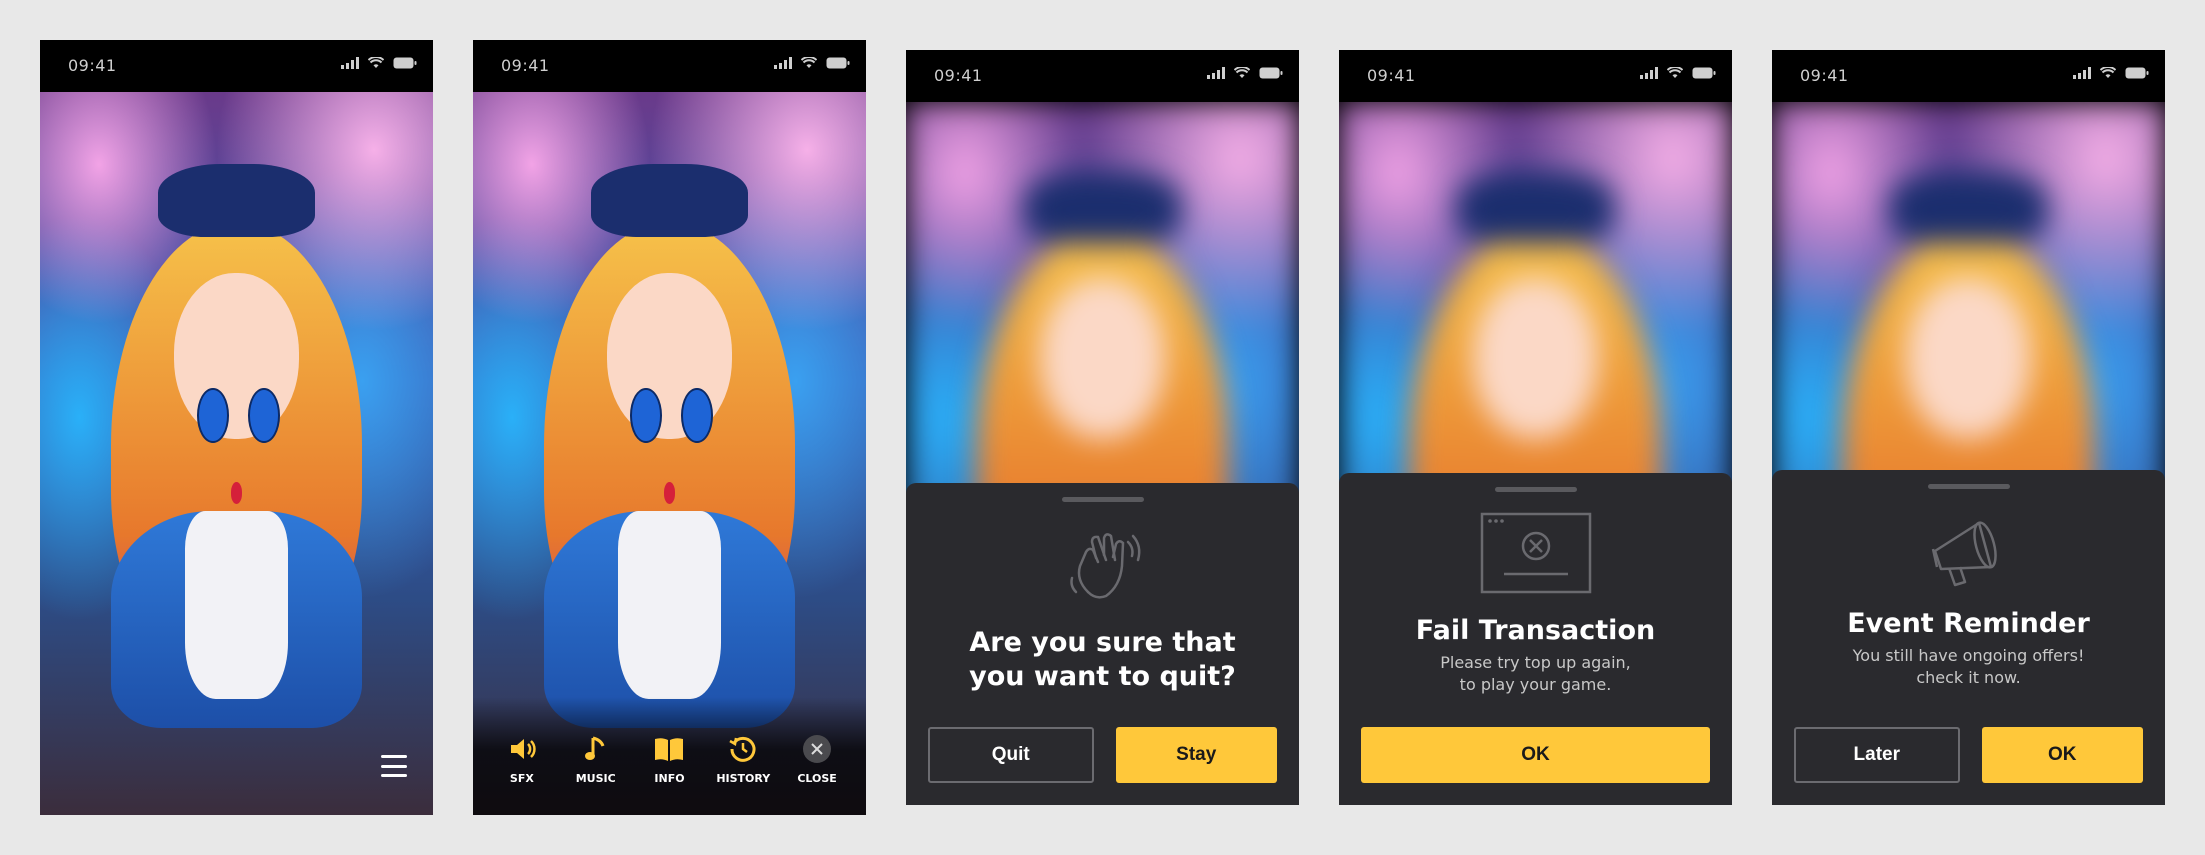  Describe the element at coordinates (1877, 755) in the screenshot. I see `later-button: Later` at that location.